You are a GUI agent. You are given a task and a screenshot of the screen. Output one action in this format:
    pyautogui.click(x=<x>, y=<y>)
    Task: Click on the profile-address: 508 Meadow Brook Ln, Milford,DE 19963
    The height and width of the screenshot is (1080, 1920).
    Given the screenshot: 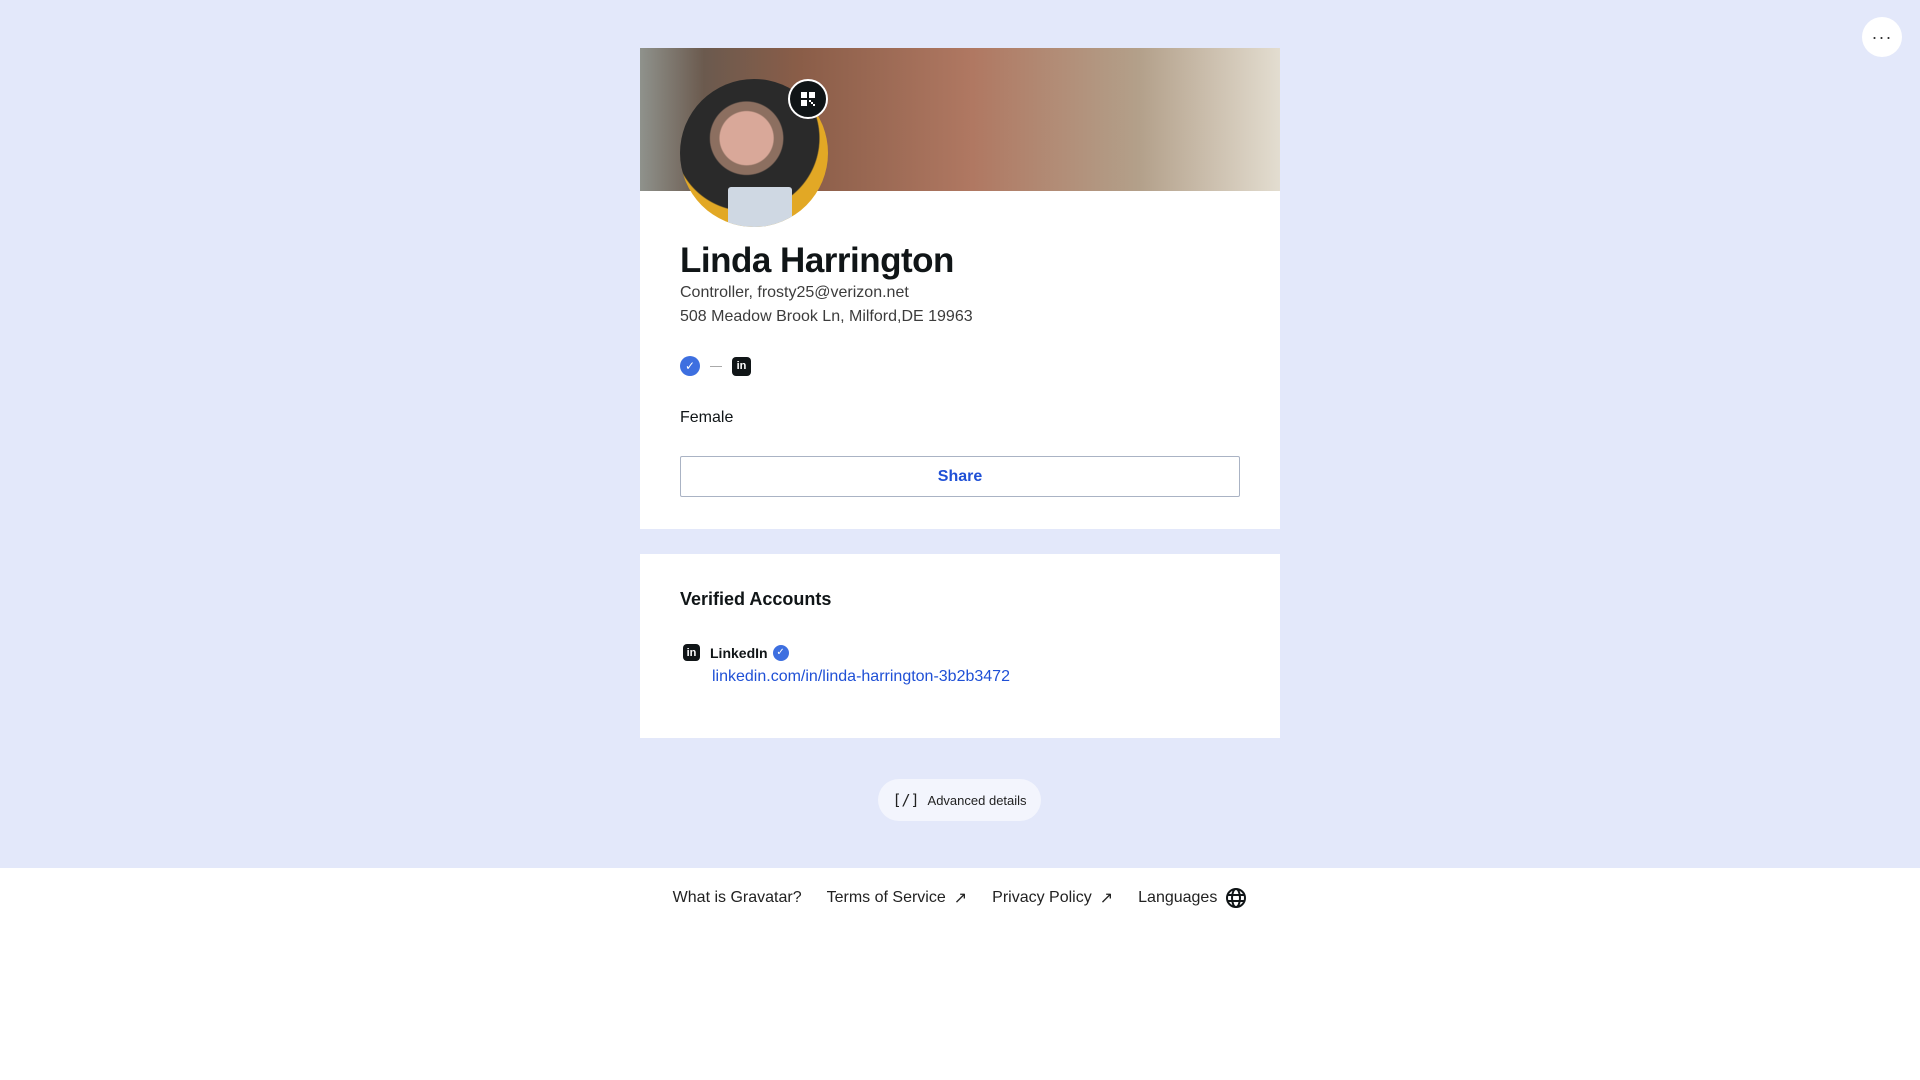 What is the action you would take?
    pyautogui.click(x=826, y=316)
    